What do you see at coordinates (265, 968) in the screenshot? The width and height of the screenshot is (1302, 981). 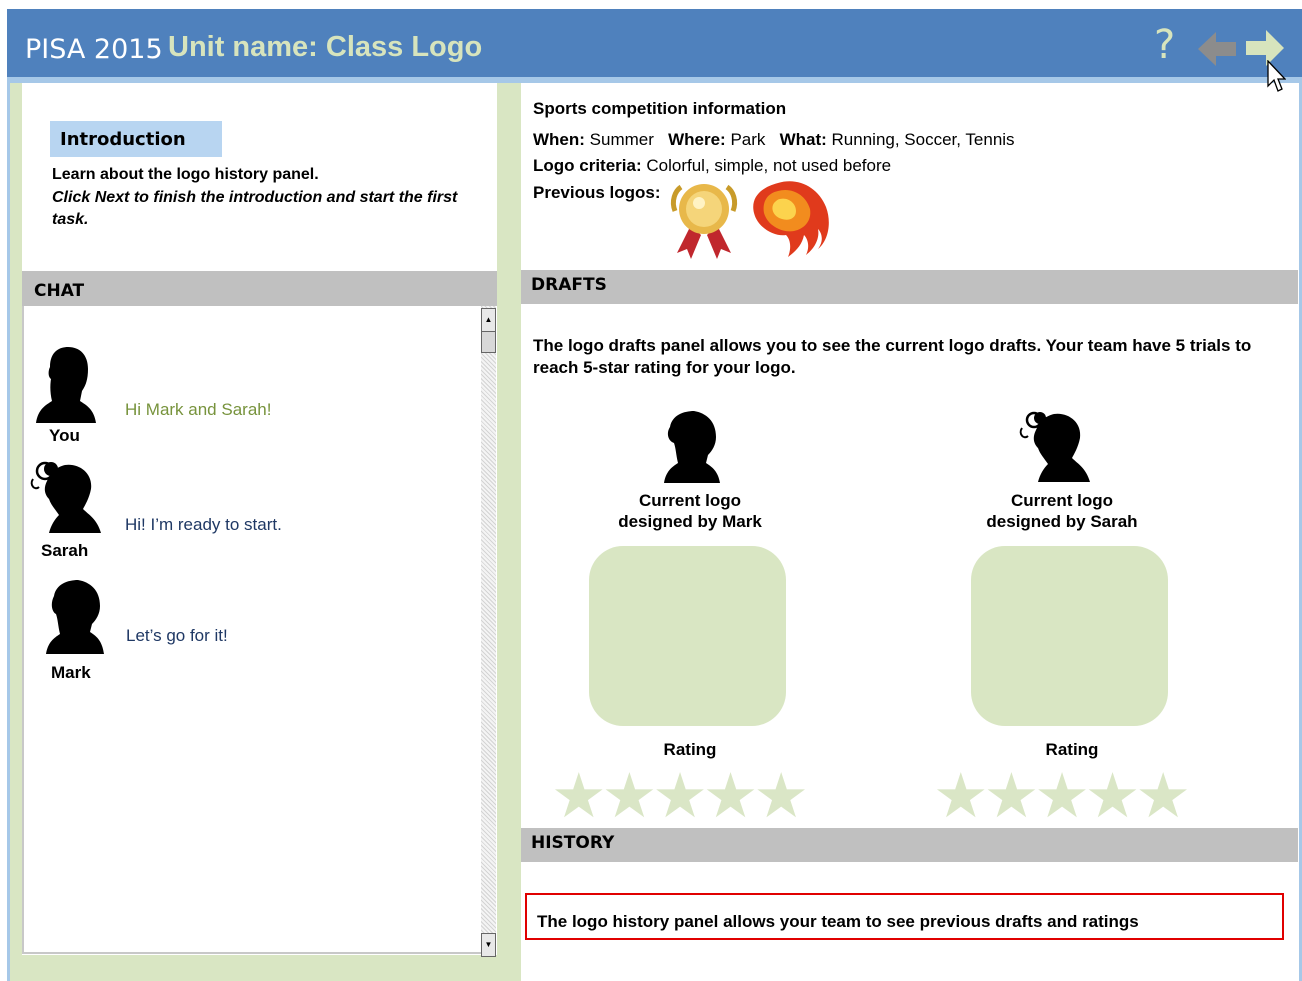 I see `bottom-margin` at bounding box center [265, 968].